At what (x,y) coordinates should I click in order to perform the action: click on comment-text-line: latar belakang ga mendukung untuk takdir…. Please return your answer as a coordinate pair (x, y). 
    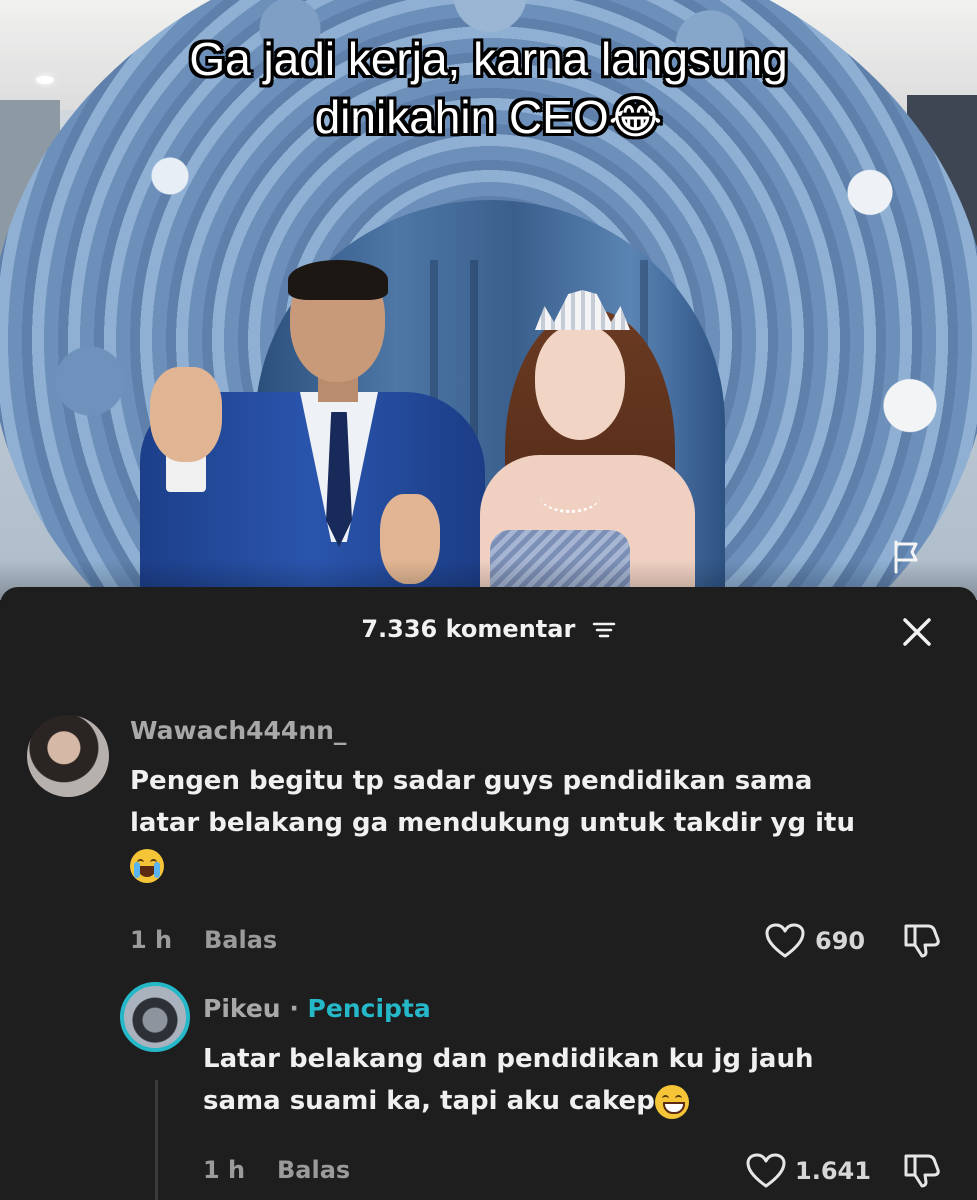
    Looking at the image, I should click on (492, 823).